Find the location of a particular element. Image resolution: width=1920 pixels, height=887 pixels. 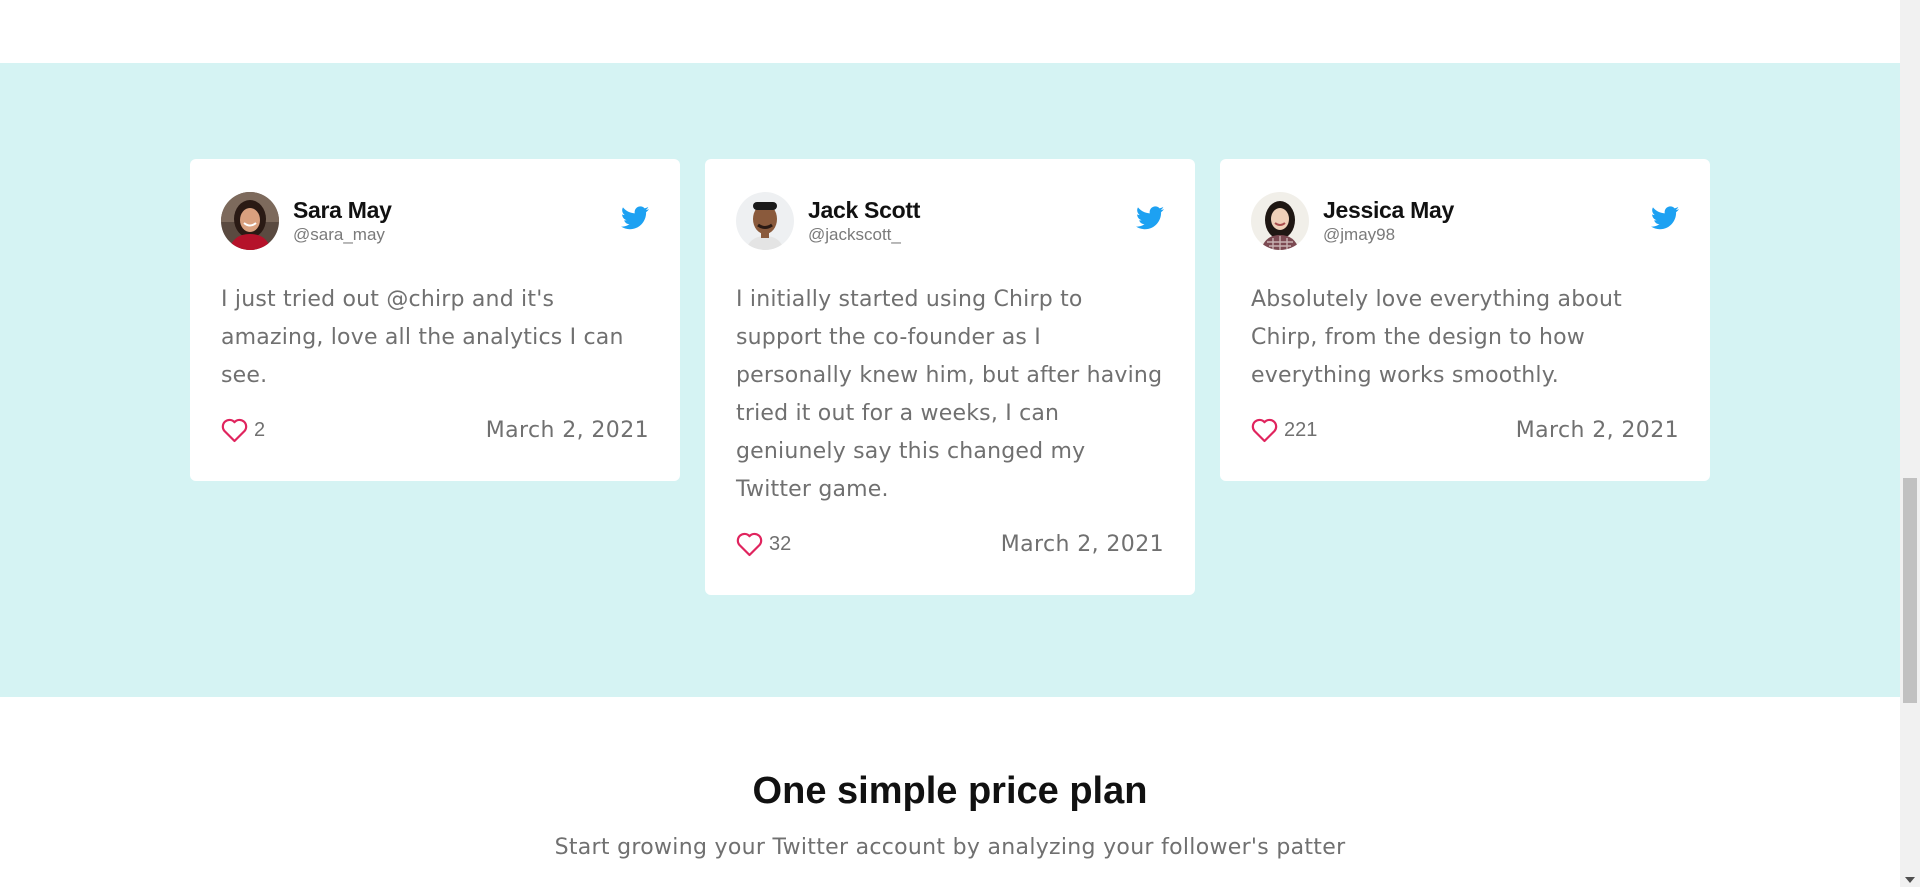

author-info: Jack Scott @jackscott_ is located at coordinates (972, 221).